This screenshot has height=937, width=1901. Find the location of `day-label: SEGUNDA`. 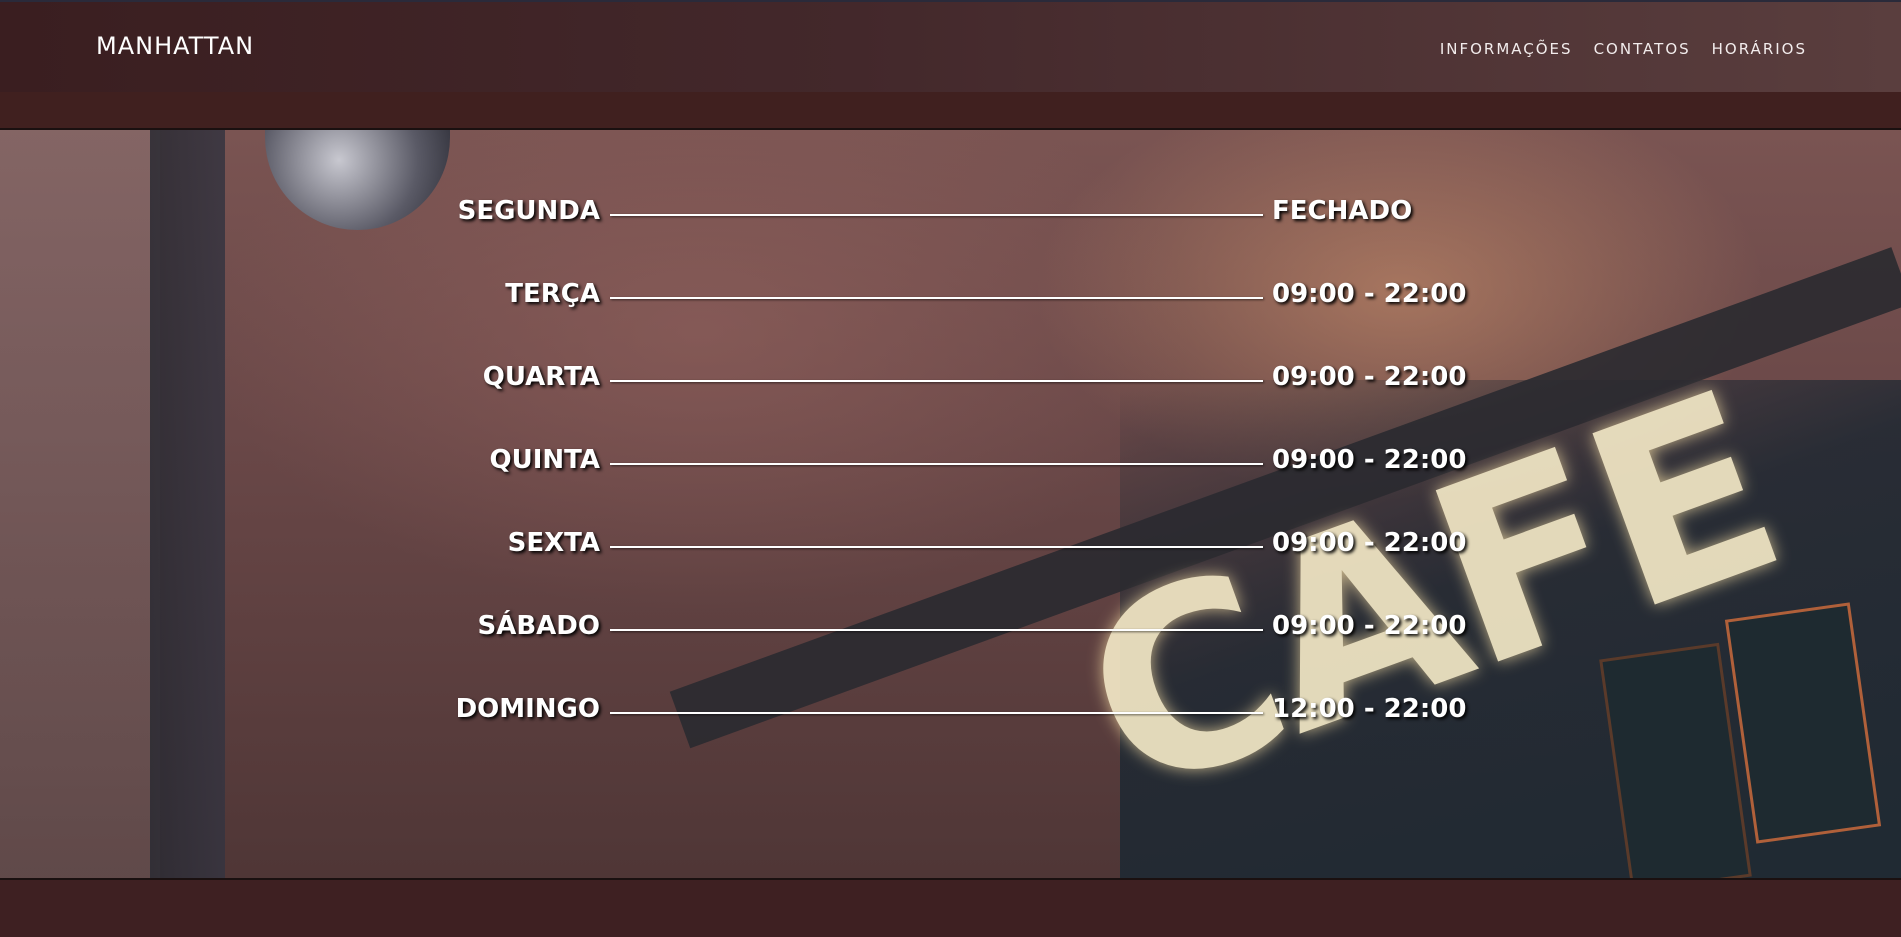

day-label: SEGUNDA is located at coordinates (528, 211).